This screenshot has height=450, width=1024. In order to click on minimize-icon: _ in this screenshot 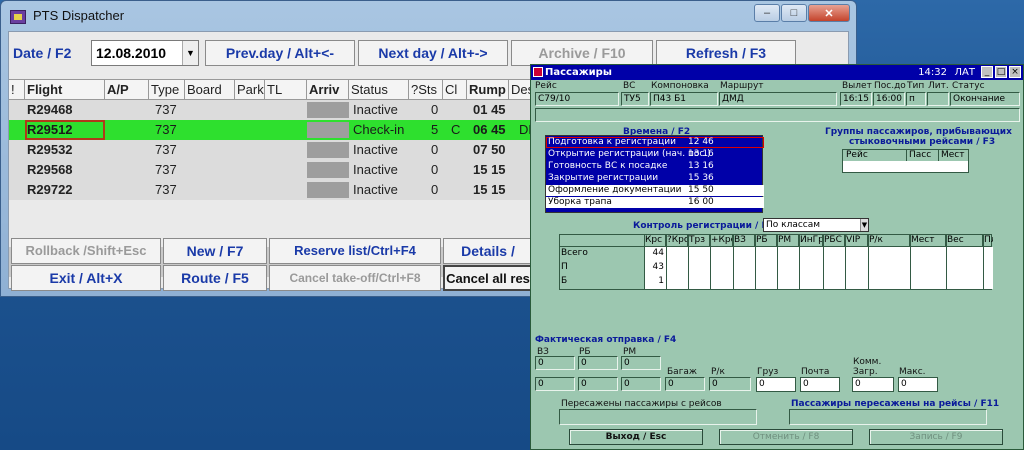, I will do `click(987, 72)`.